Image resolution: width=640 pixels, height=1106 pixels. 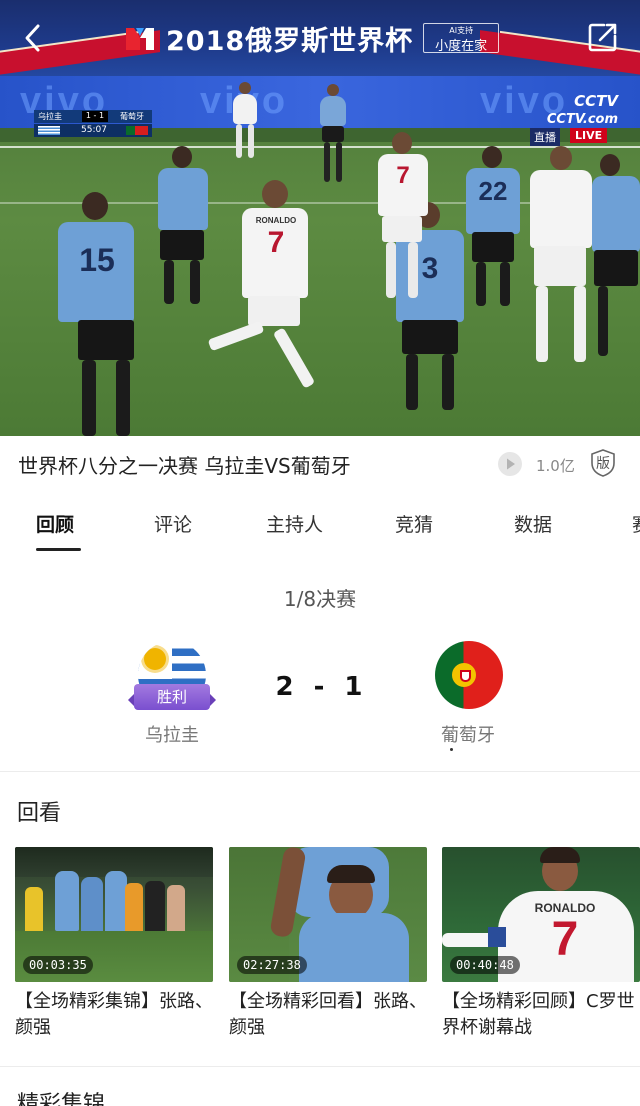 I want to click on share-button, so click(x=603, y=37).